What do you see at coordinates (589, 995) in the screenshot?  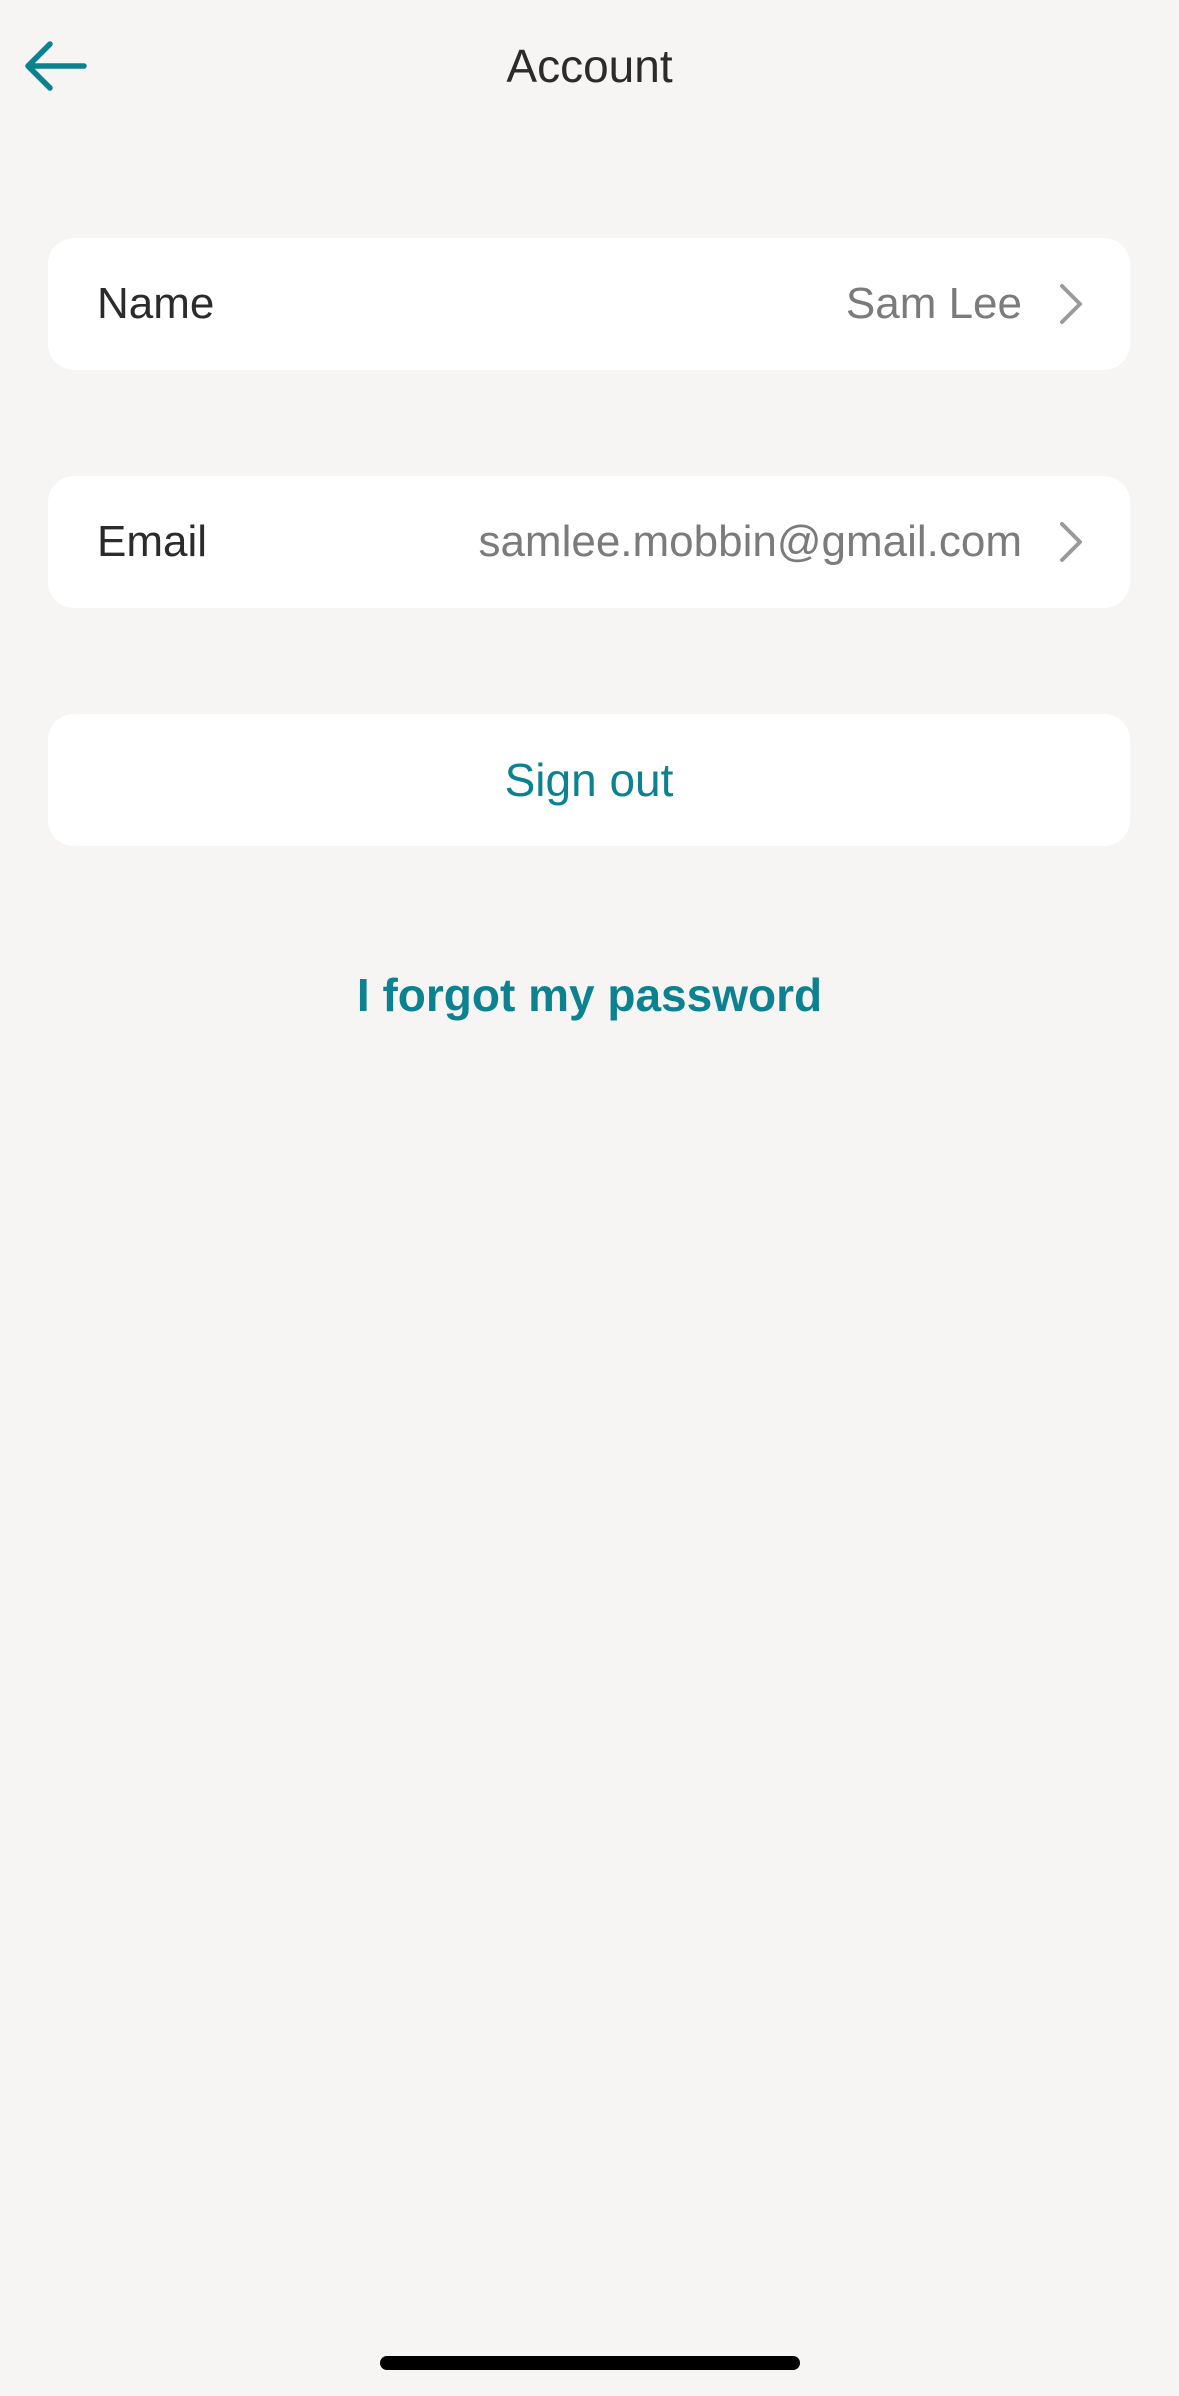 I see `forgot-password-link: I forgot my password` at bounding box center [589, 995].